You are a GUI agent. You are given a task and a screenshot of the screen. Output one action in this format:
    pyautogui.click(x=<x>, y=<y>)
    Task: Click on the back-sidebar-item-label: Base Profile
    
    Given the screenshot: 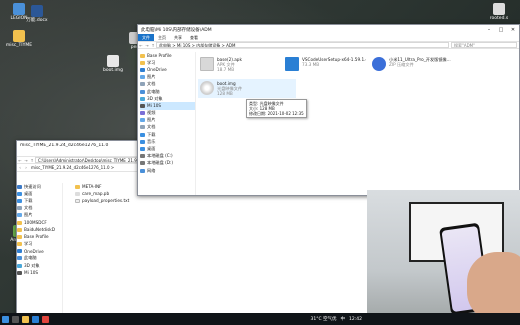 What is the action you would take?
    pyautogui.click(x=36, y=237)
    